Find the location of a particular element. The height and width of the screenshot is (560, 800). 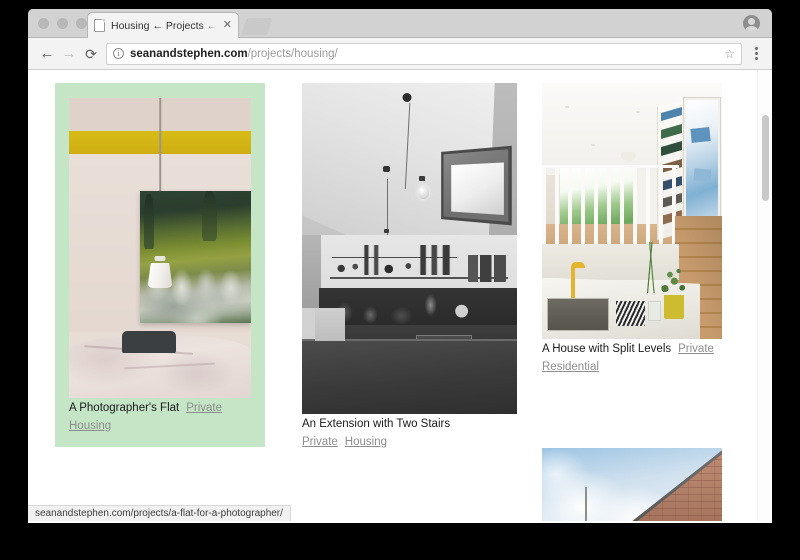

url-host: seanandstephen.com is located at coordinates (189, 53).